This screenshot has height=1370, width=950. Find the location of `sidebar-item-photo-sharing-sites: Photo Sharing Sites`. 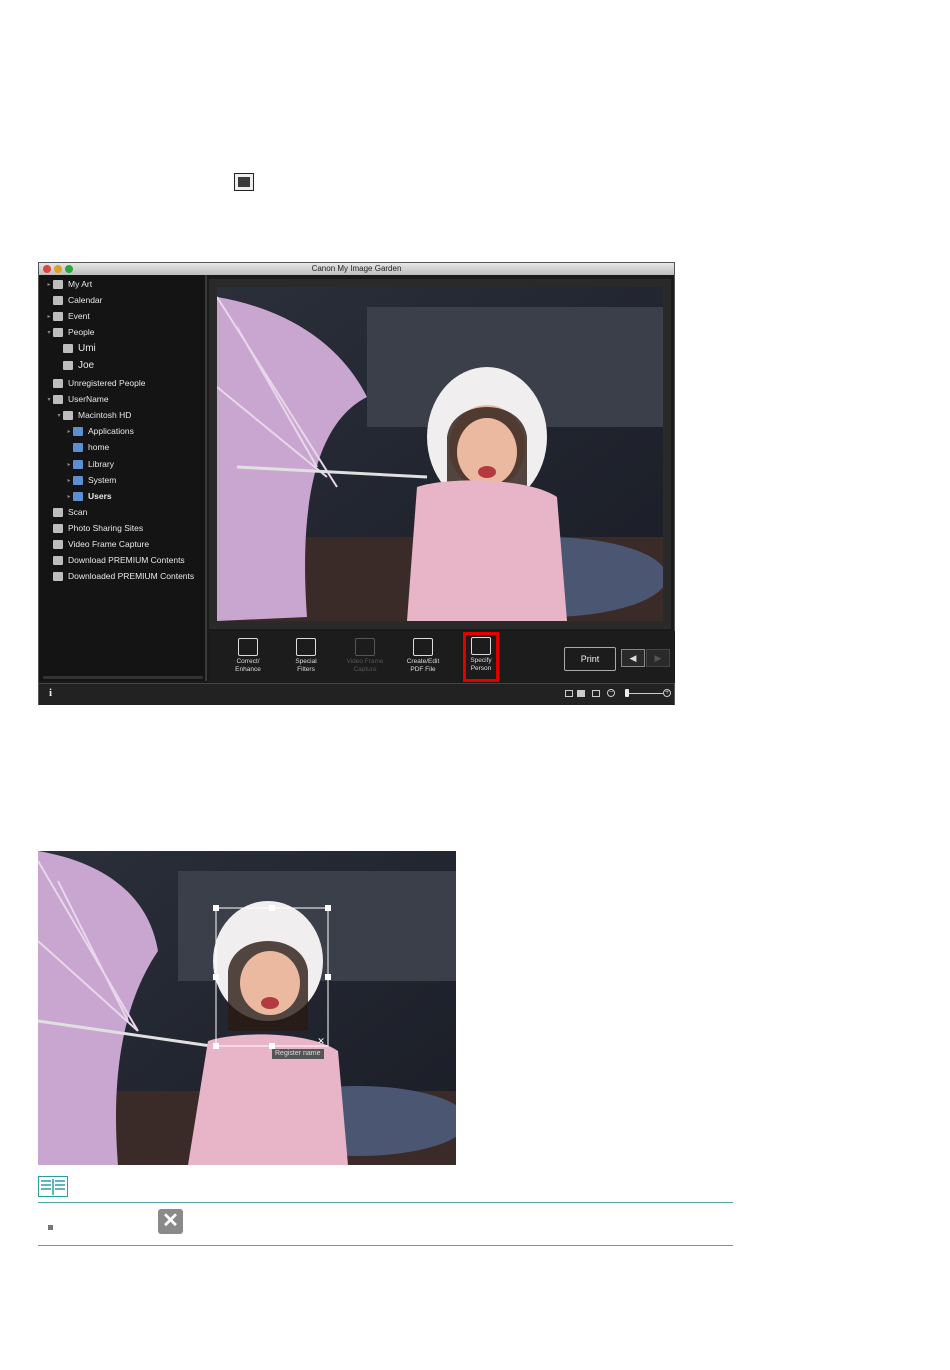

sidebar-item-photo-sharing-sites: Photo Sharing Sites is located at coordinates (98, 528).